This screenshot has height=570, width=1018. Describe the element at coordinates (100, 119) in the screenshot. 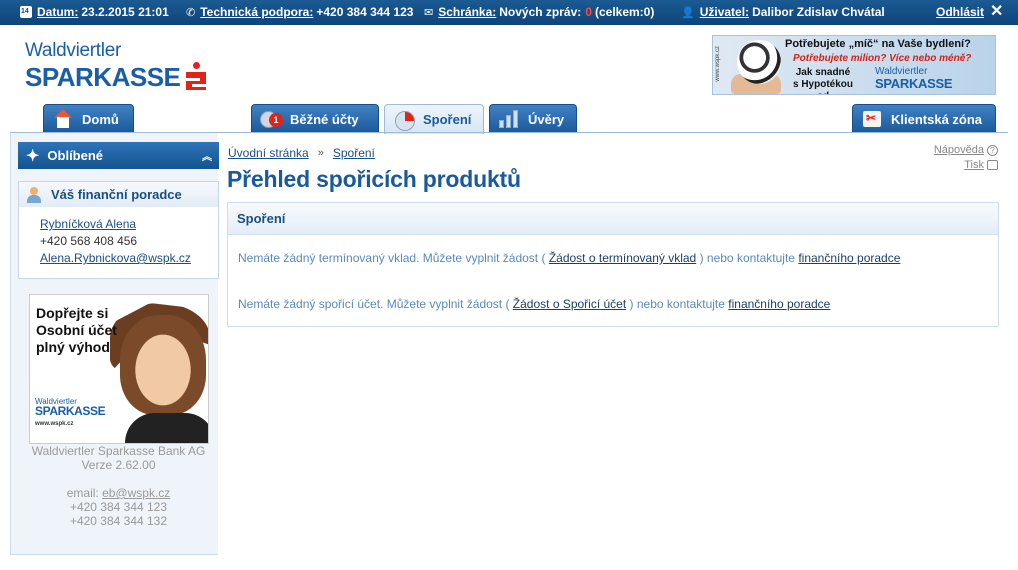

I see `tab-label: Domů` at that location.